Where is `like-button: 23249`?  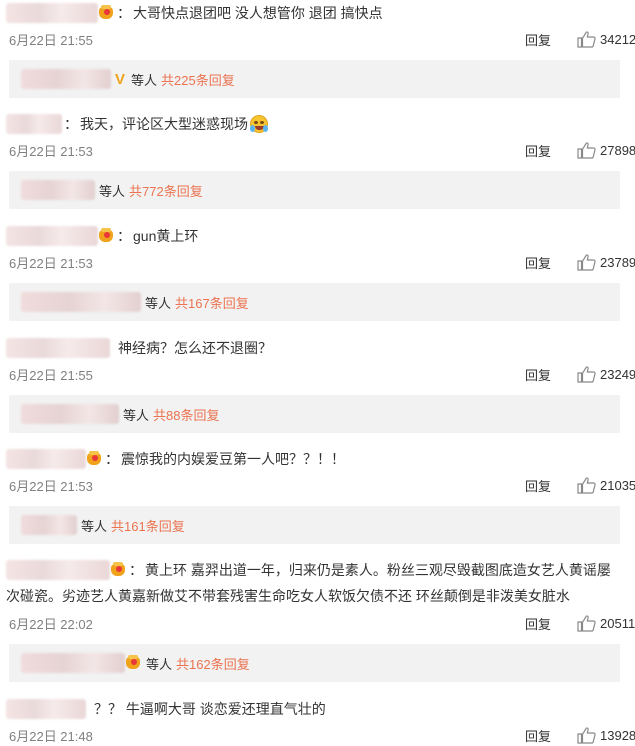
like-button: 23249 is located at coordinates (606, 374).